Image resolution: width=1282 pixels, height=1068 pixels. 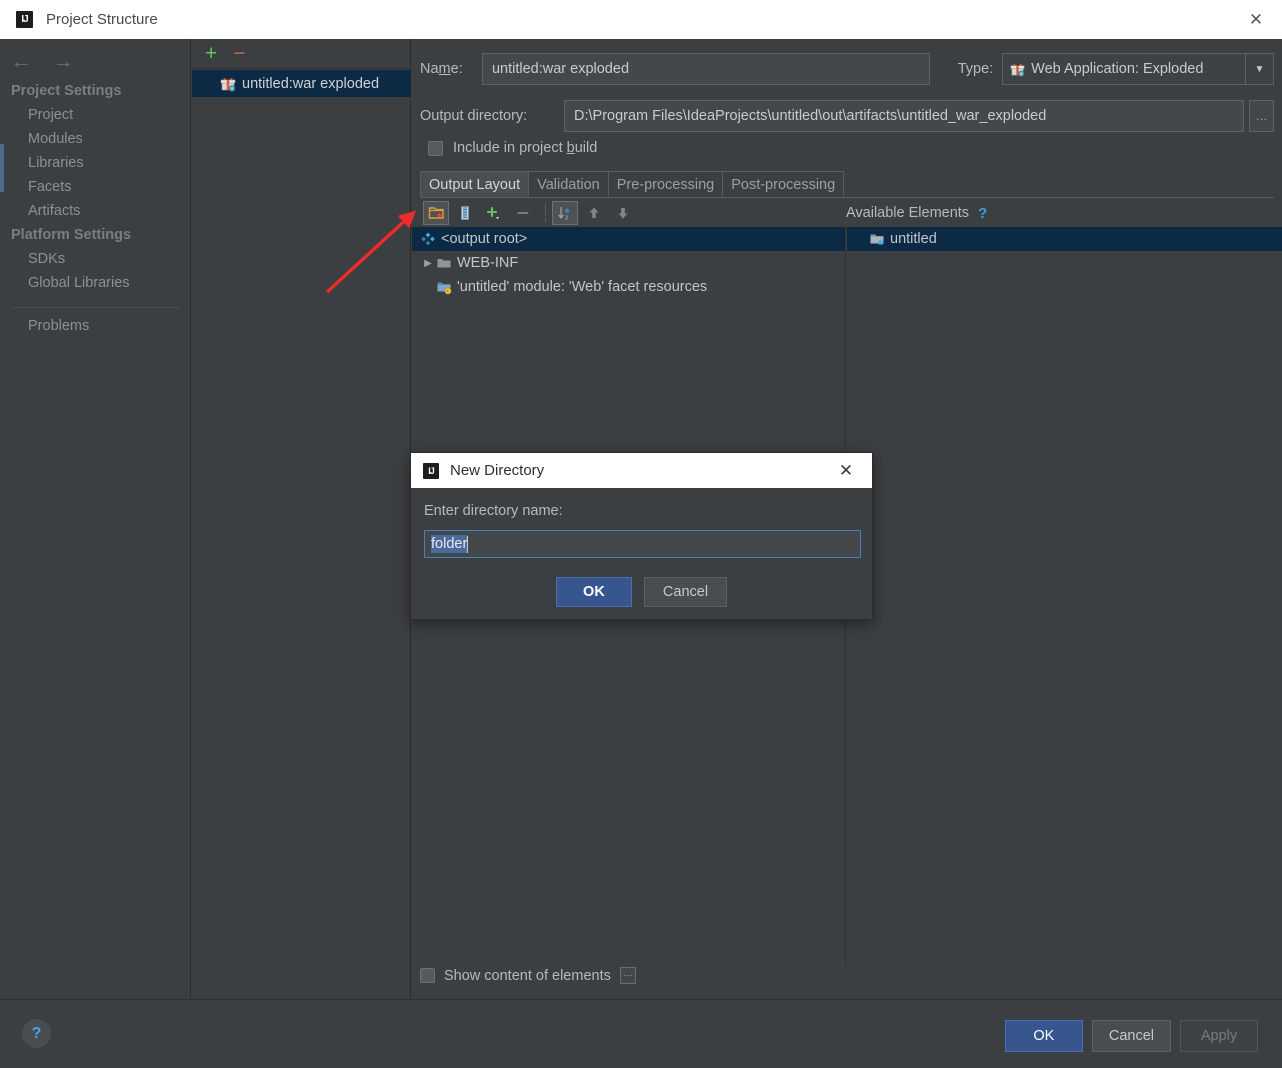 What do you see at coordinates (71, 235) in the screenshot?
I see `sidebar-group-platform-settings: Platform Settings` at bounding box center [71, 235].